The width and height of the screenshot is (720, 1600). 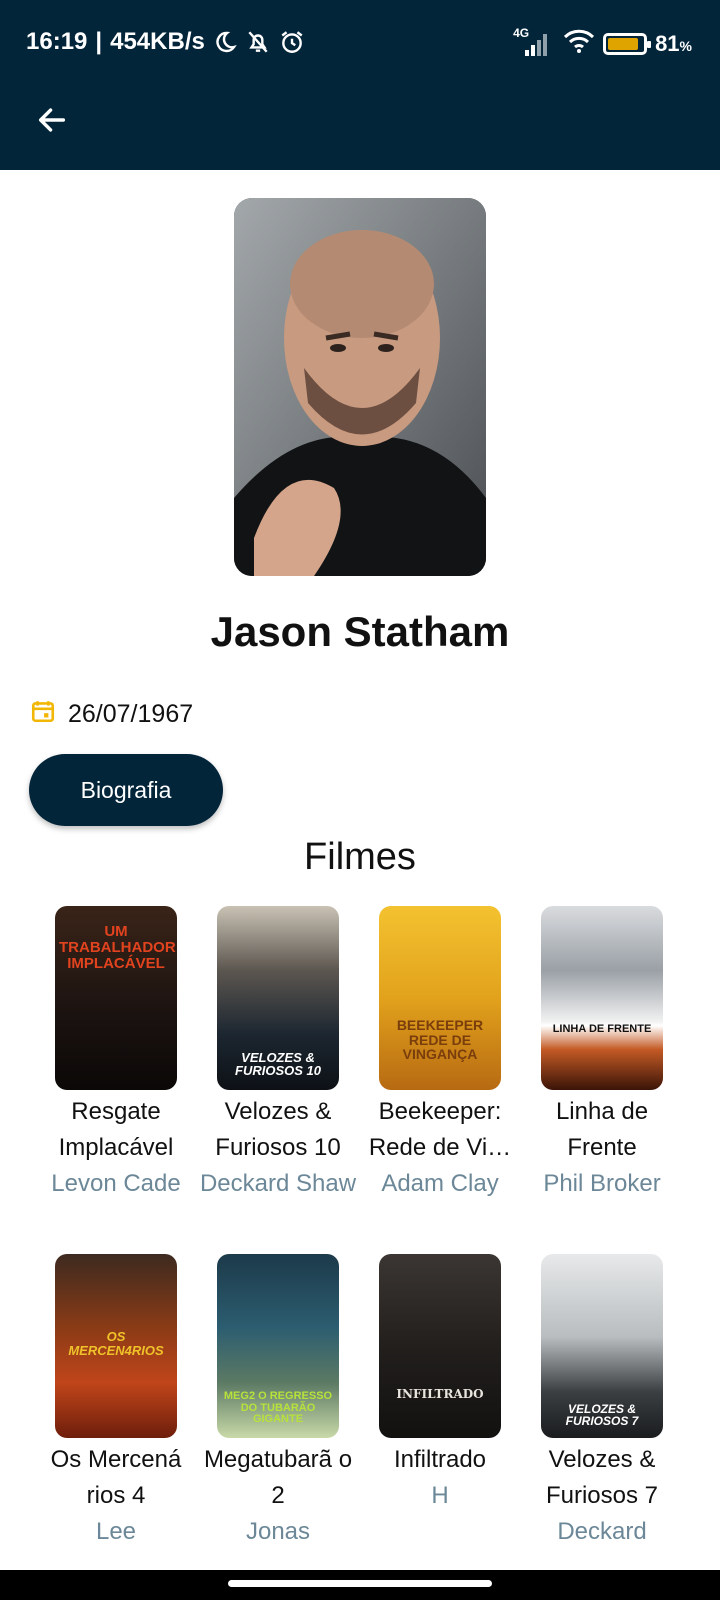 What do you see at coordinates (278, 1346) in the screenshot?
I see `movie-poster: MEG2 O REGRESSO DO TUBARÃO GIGANTE` at bounding box center [278, 1346].